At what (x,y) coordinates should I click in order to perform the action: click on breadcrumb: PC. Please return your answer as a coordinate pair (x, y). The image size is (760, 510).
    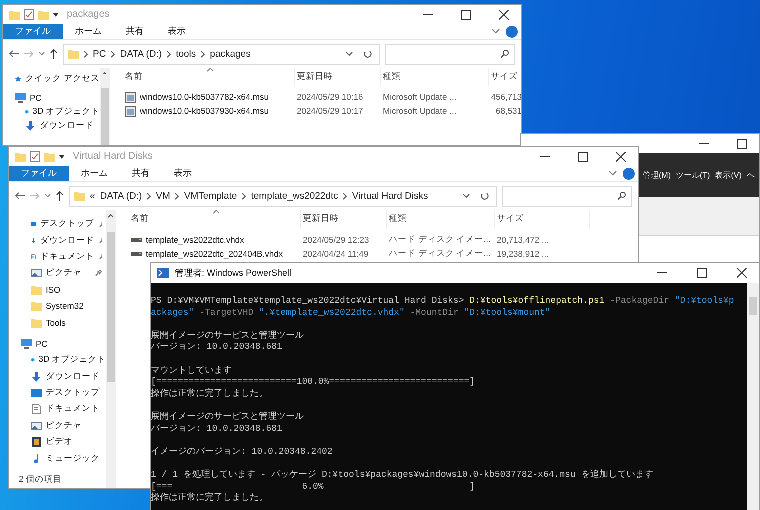
    Looking at the image, I should click on (99, 54).